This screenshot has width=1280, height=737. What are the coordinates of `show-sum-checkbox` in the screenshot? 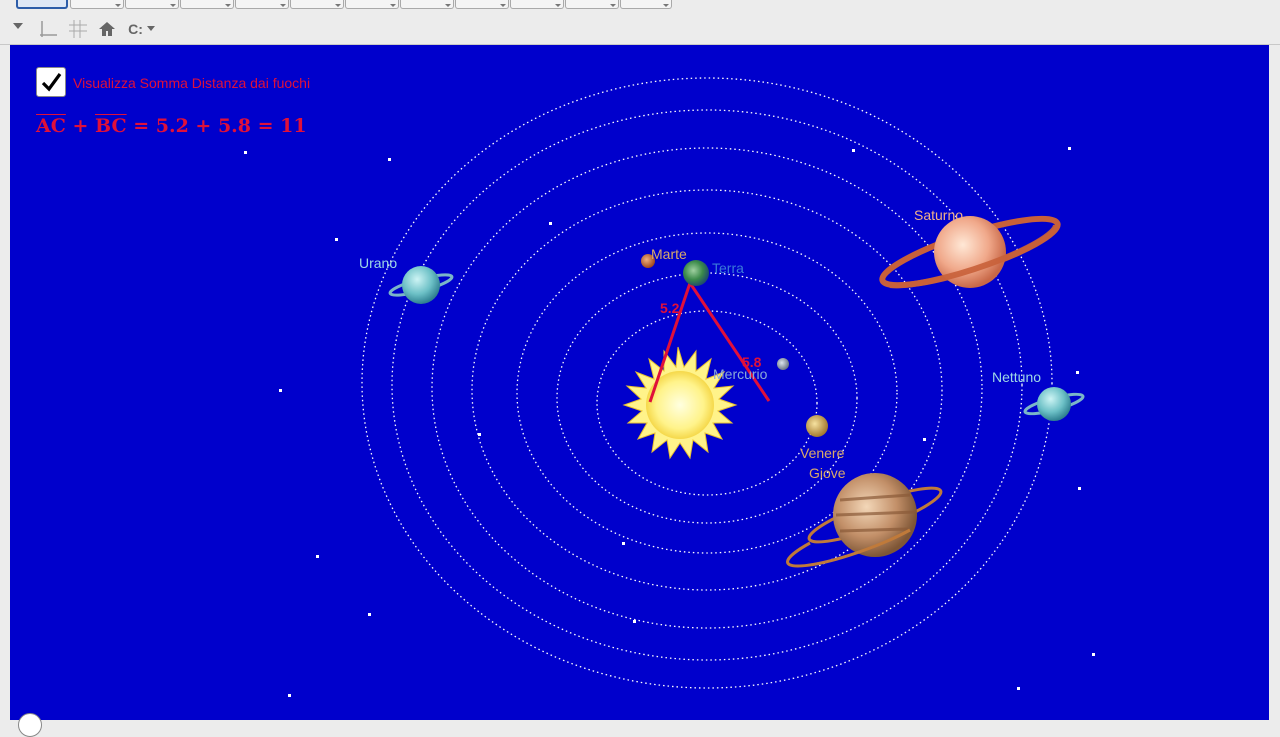 It's located at (51, 82).